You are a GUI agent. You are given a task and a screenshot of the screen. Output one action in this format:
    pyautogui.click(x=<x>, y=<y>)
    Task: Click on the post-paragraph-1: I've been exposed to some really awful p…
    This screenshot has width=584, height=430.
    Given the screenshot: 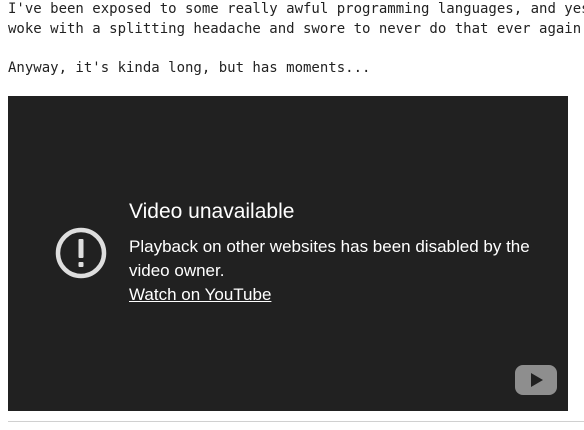 What is the action you would take?
    pyautogui.click(x=296, y=19)
    